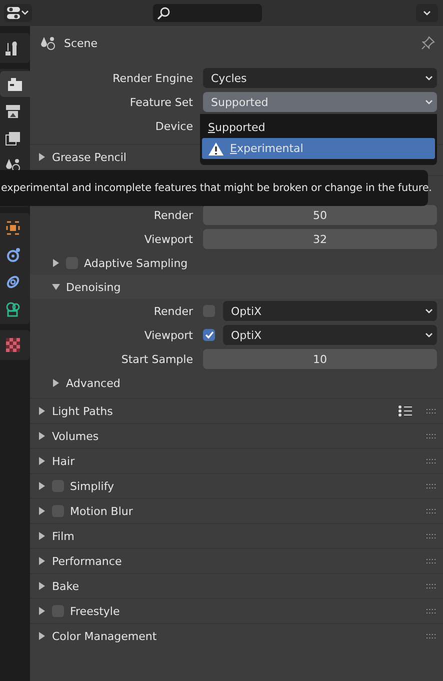 This screenshot has height=681, width=443. Describe the element at coordinates (153, 78) in the screenshot. I see `field-label: Render Engine` at that location.